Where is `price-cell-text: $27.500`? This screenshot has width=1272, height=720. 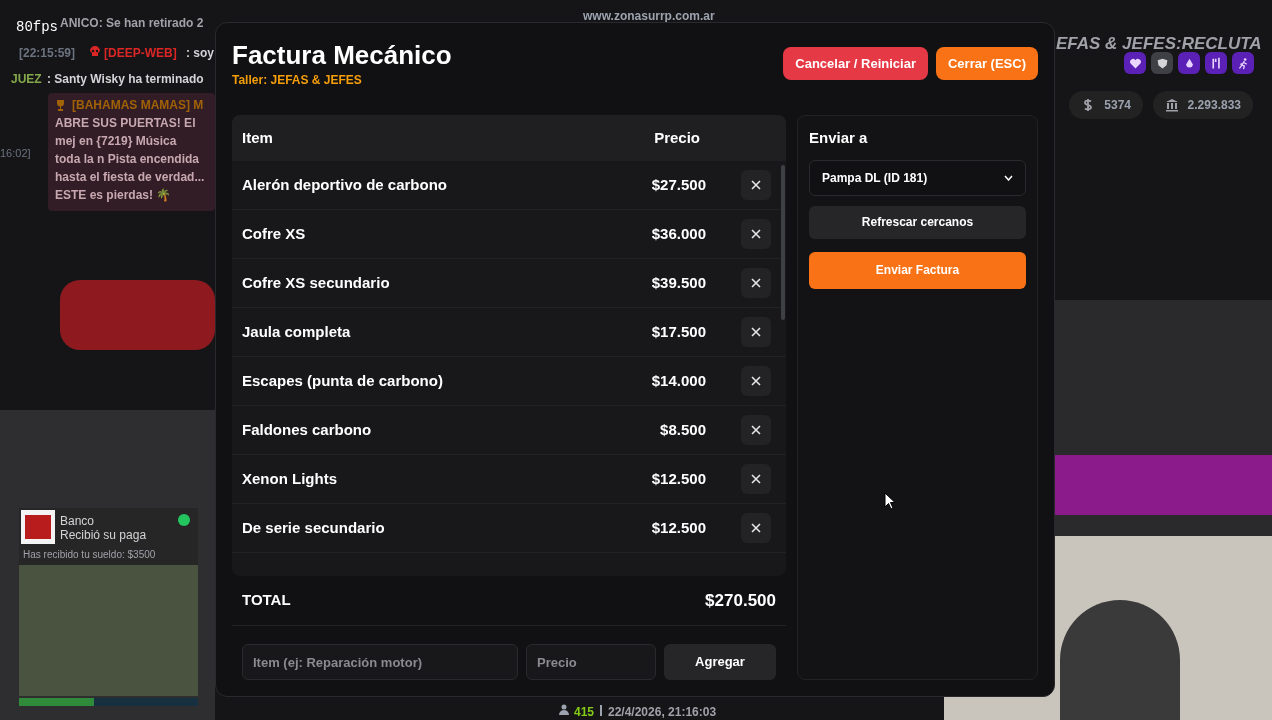
price-cell-text: $27.500 is located at coordinates (678, 184).